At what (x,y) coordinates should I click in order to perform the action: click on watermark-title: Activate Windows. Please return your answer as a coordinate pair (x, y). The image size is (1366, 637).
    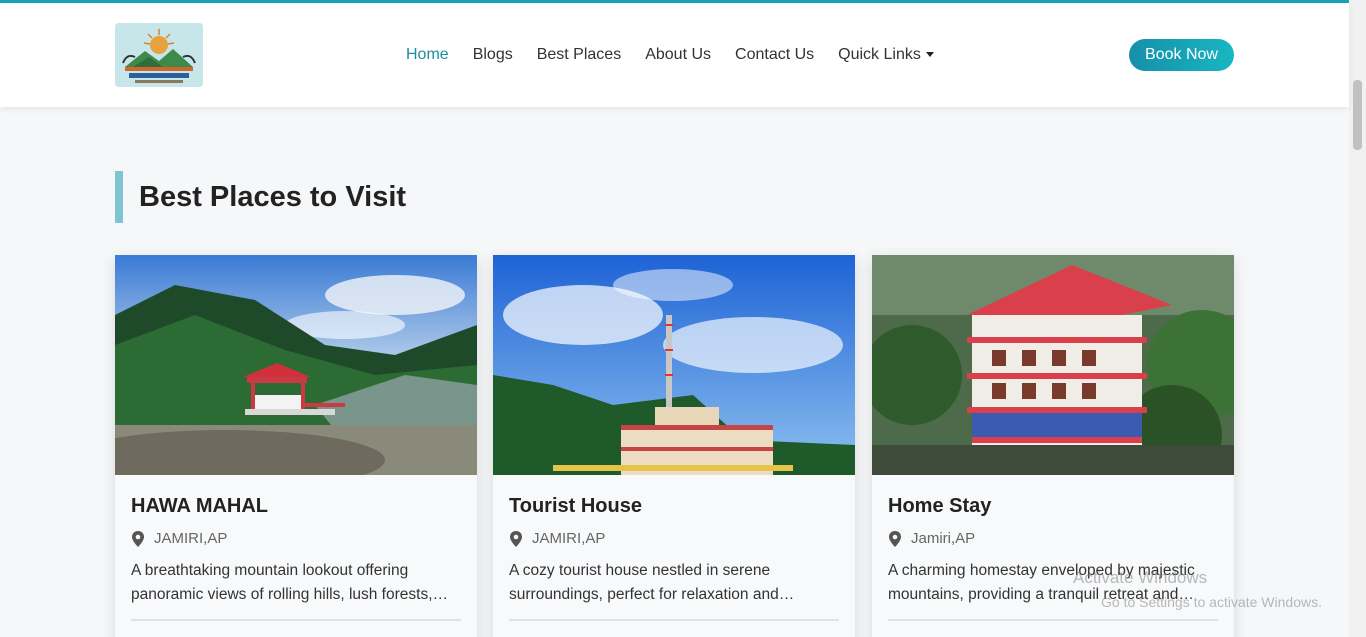
    Looking at the image, I should click on (1140, 577).